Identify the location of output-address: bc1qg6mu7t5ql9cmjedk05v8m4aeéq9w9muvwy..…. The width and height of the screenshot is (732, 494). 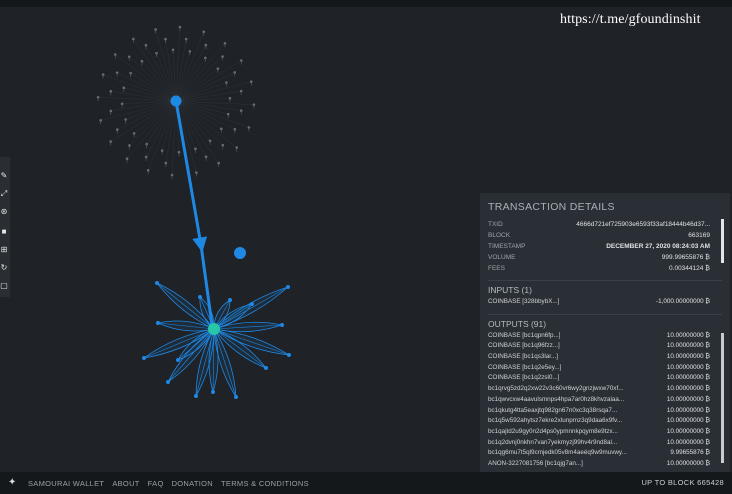
(557, 453).